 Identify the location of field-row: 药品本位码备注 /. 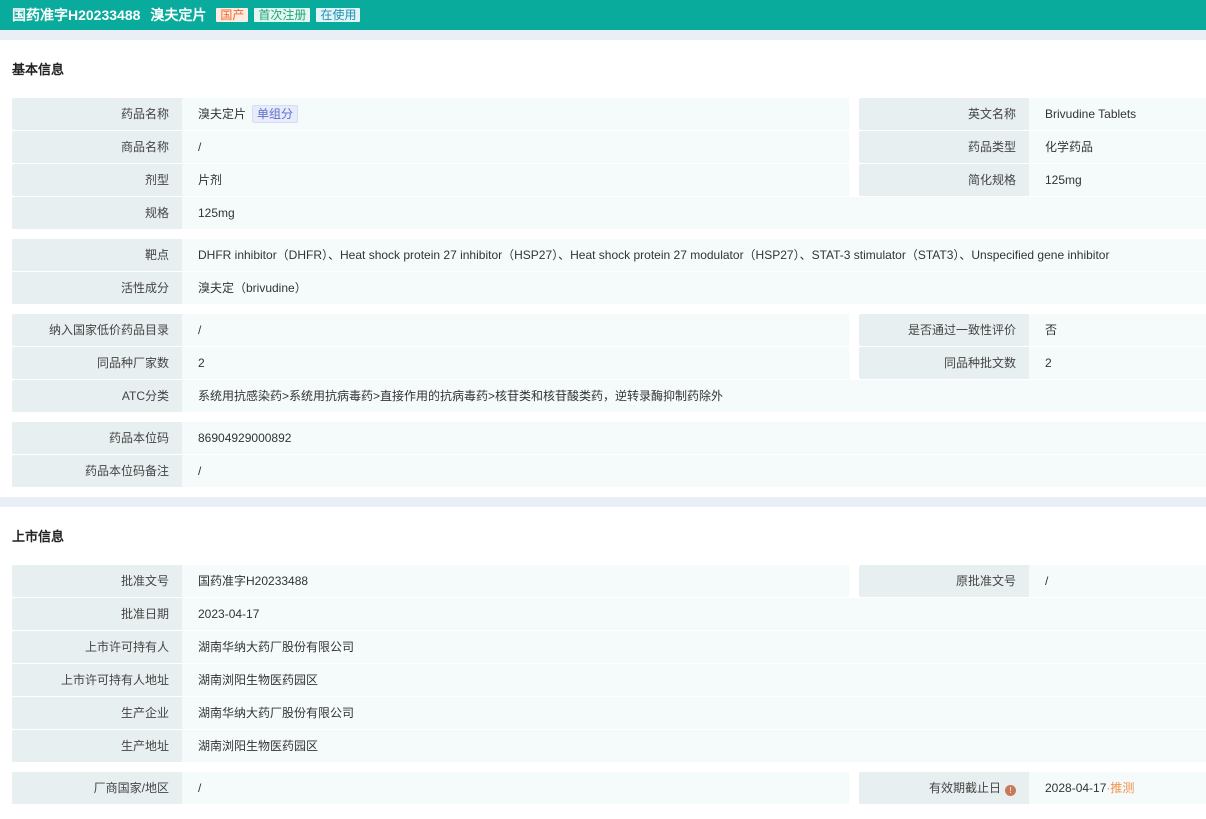
(609, 471).